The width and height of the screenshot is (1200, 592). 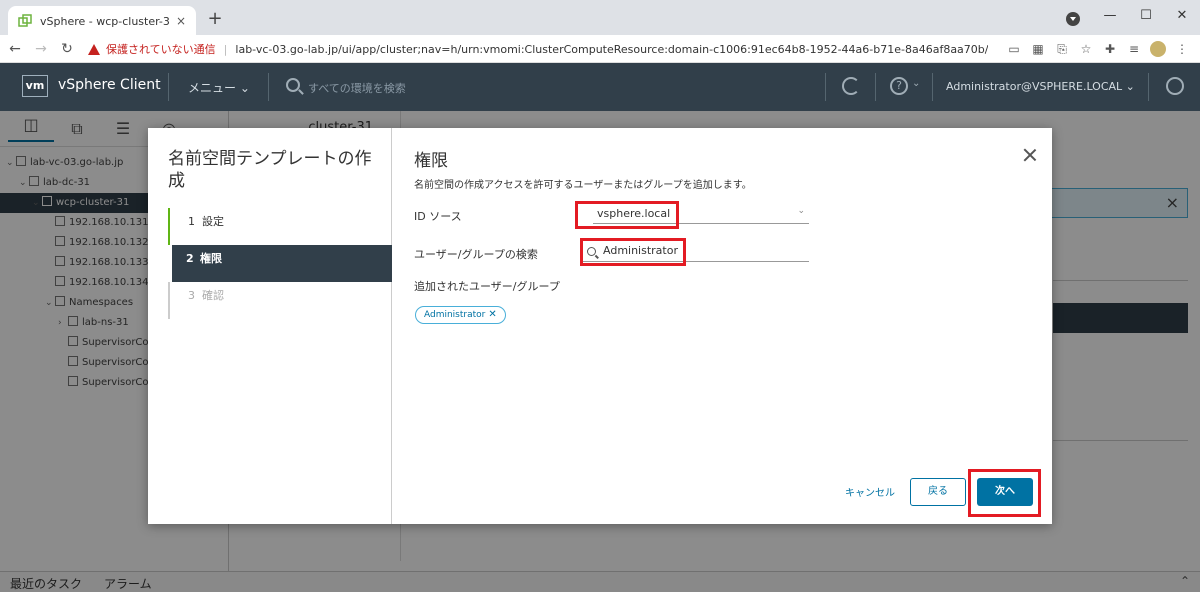 What do you see at coordinates (1086, 49) in the screenshot?
I see `bookmark-star-icon: ☆` at bounding box center [1086, 49].